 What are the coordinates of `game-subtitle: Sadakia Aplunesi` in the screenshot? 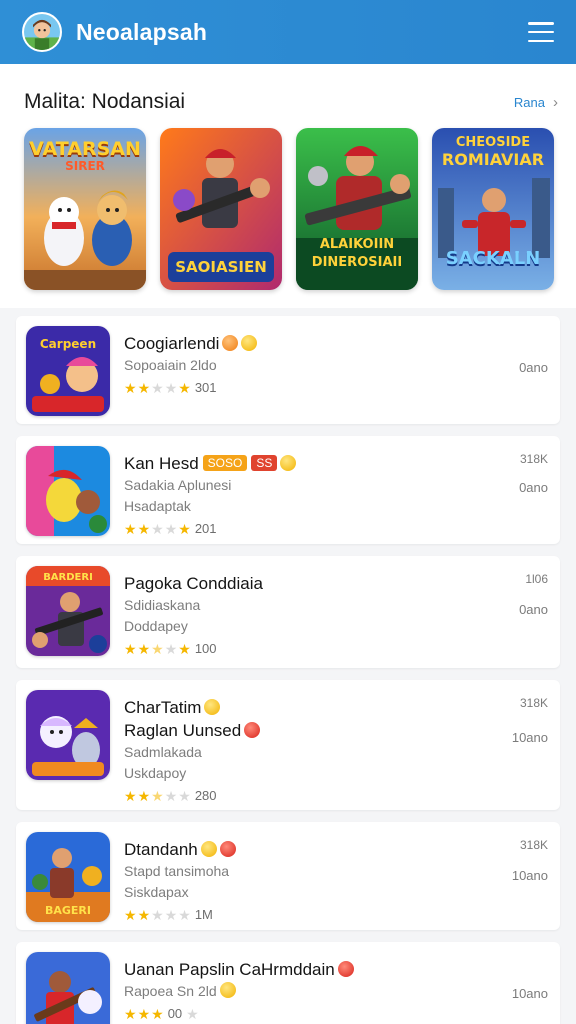 It's located at (178, 485).